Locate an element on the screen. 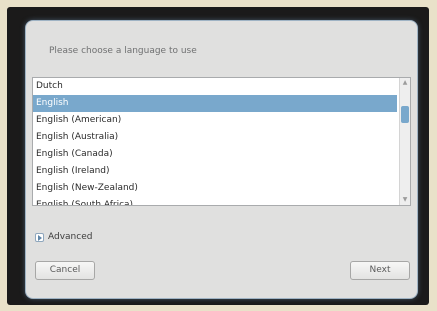 The image size is (437, 311). list-item: English (Ireland) is located at coordinates (215, 171).